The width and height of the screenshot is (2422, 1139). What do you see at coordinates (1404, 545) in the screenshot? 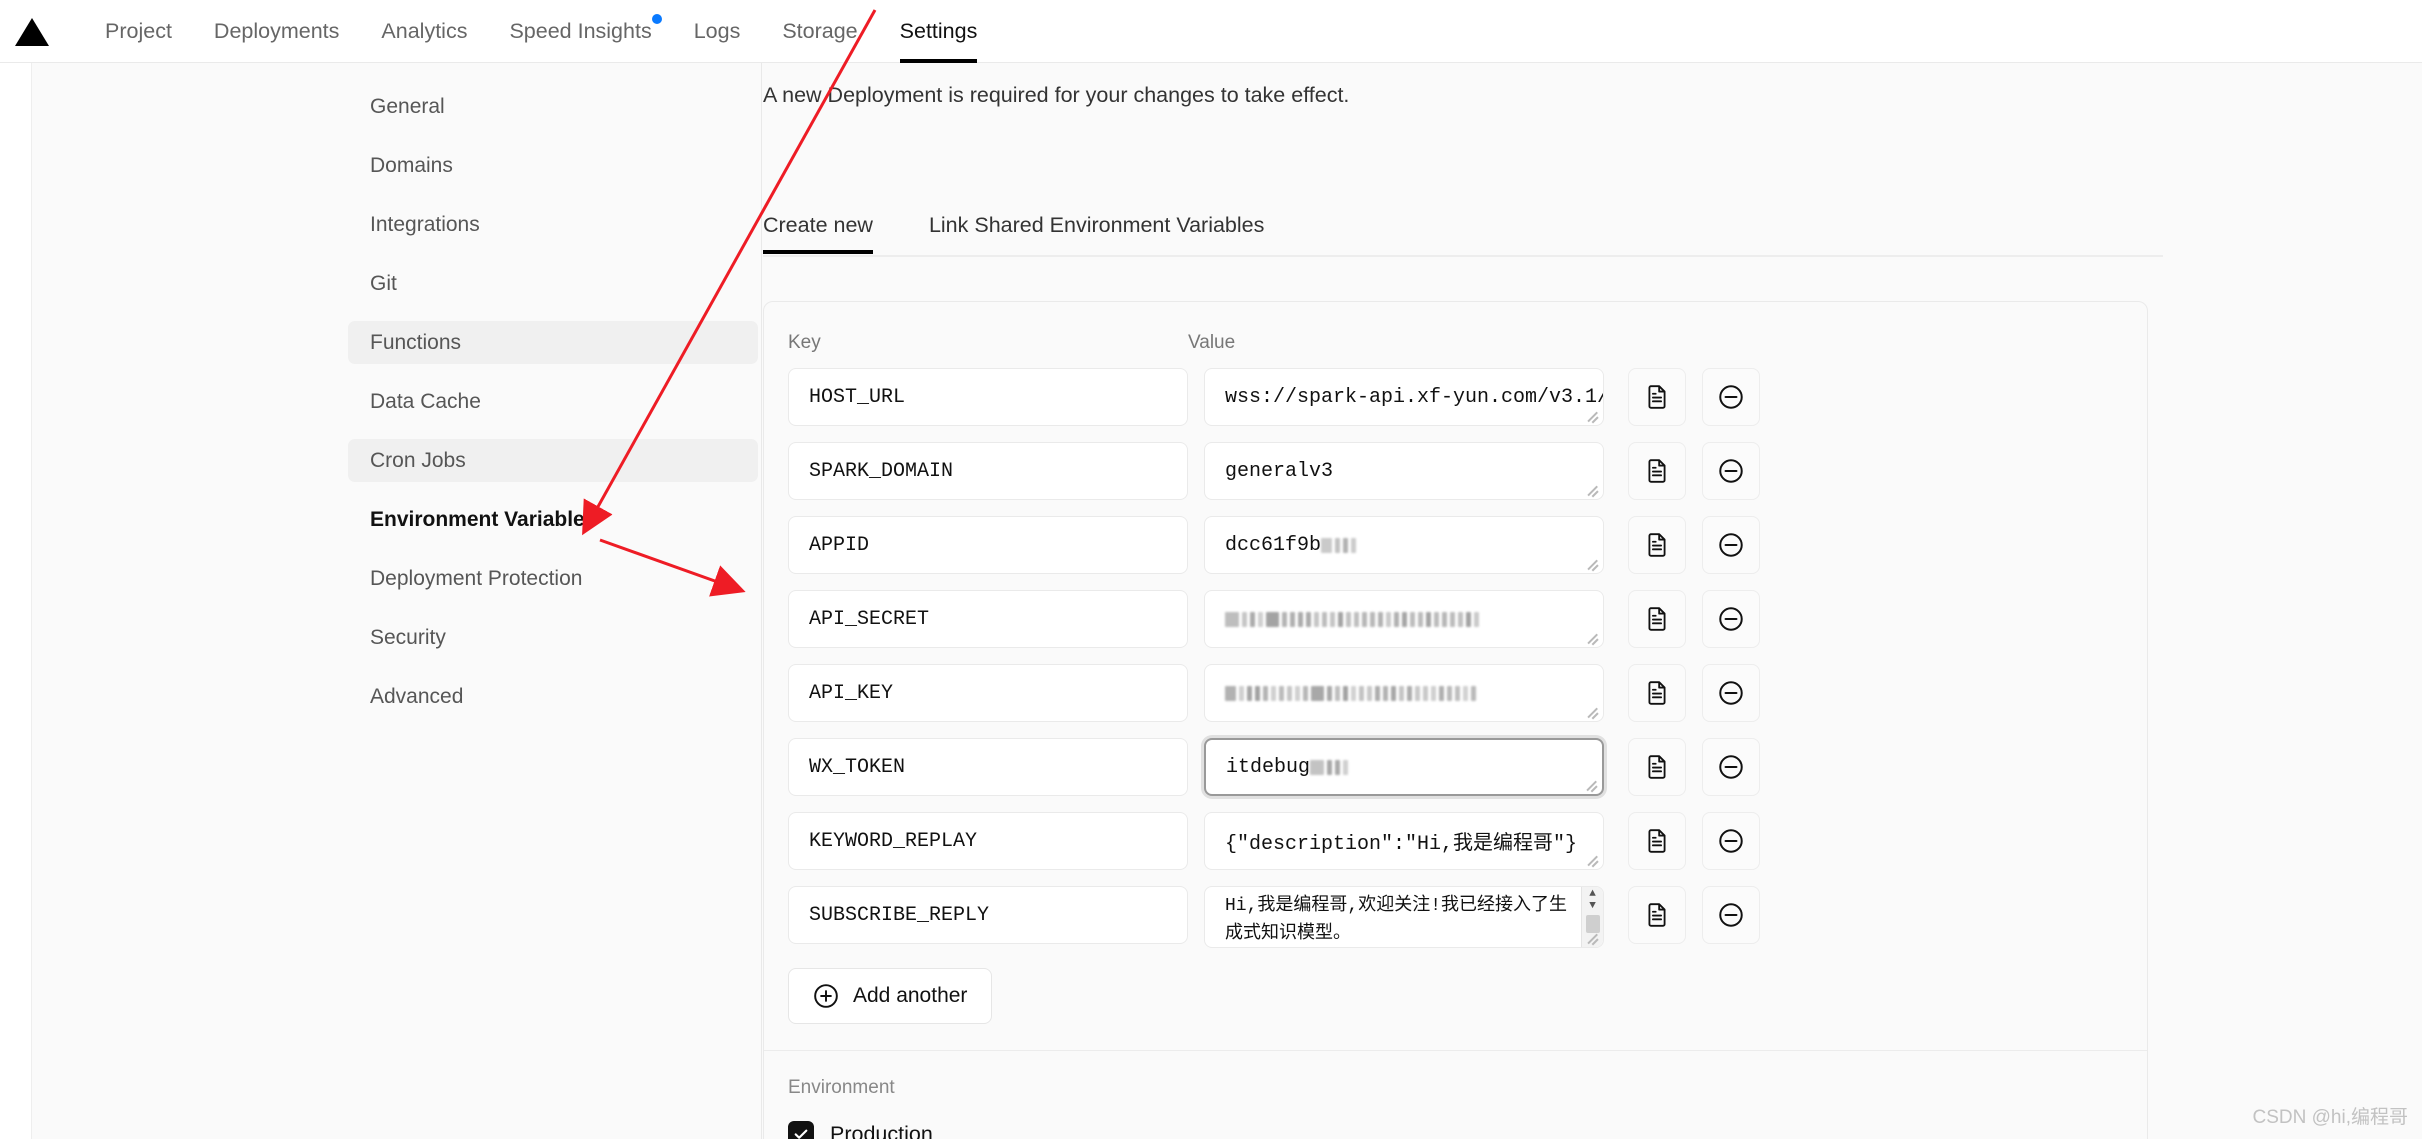
I see `value-input: dcc61f9b` at bounding box center [1404, 545].